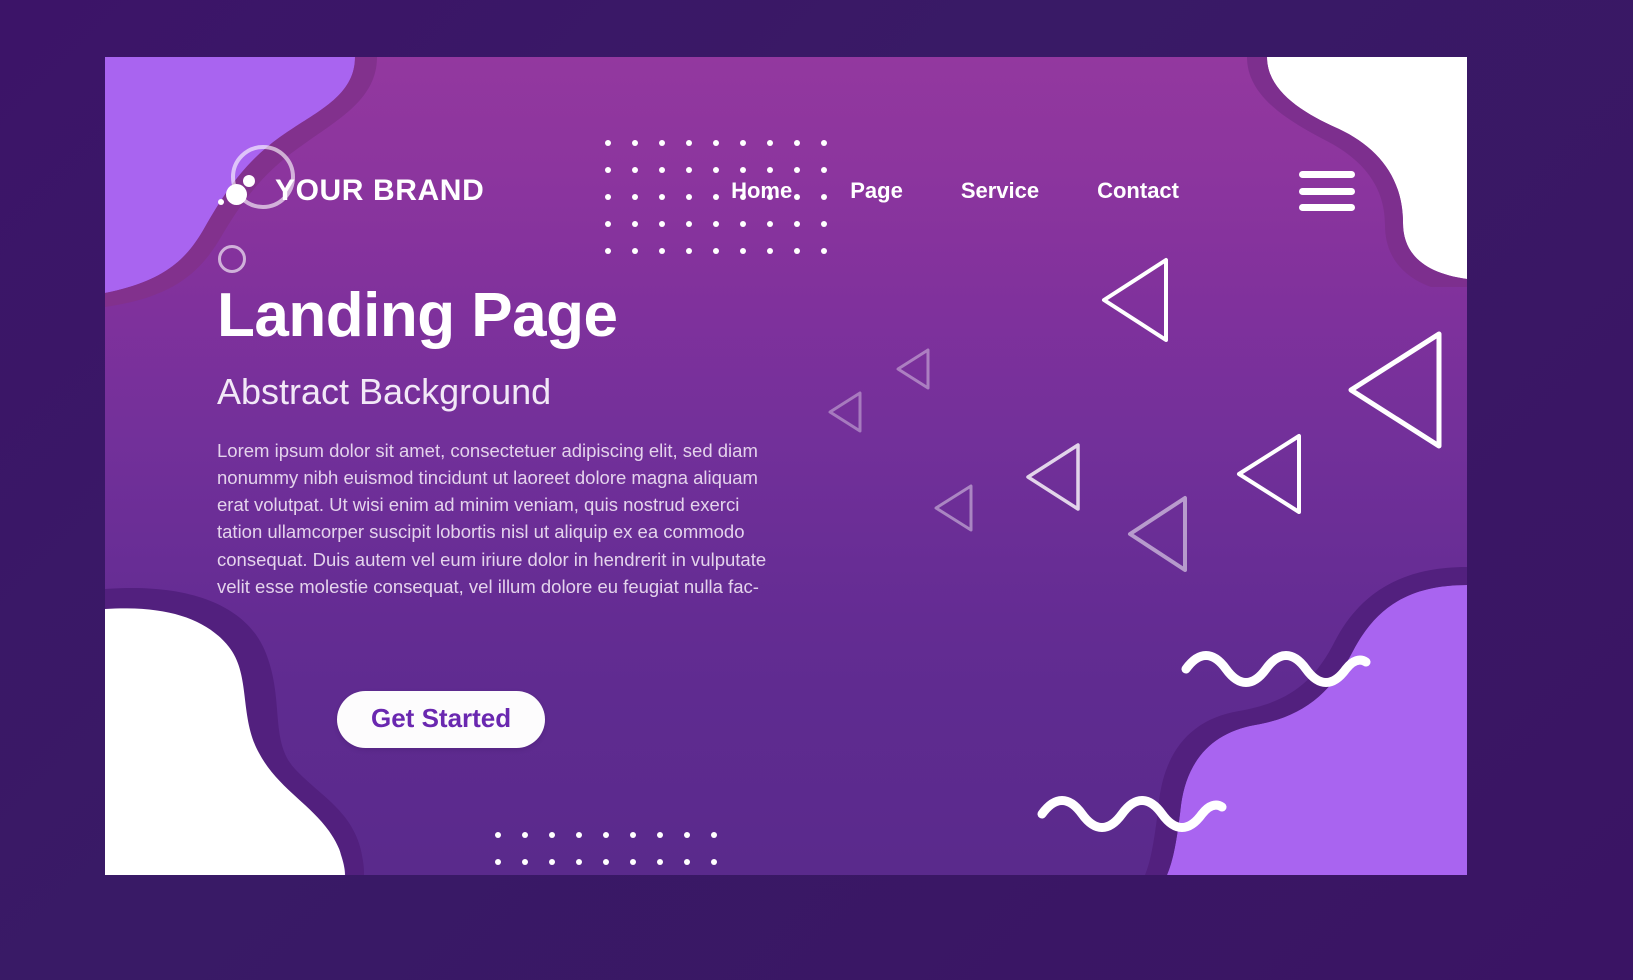 The image size is (1633, 980). Describe the element at coordinates (221, 202) in the screenshot. I see `logo-dot-small` at that location.